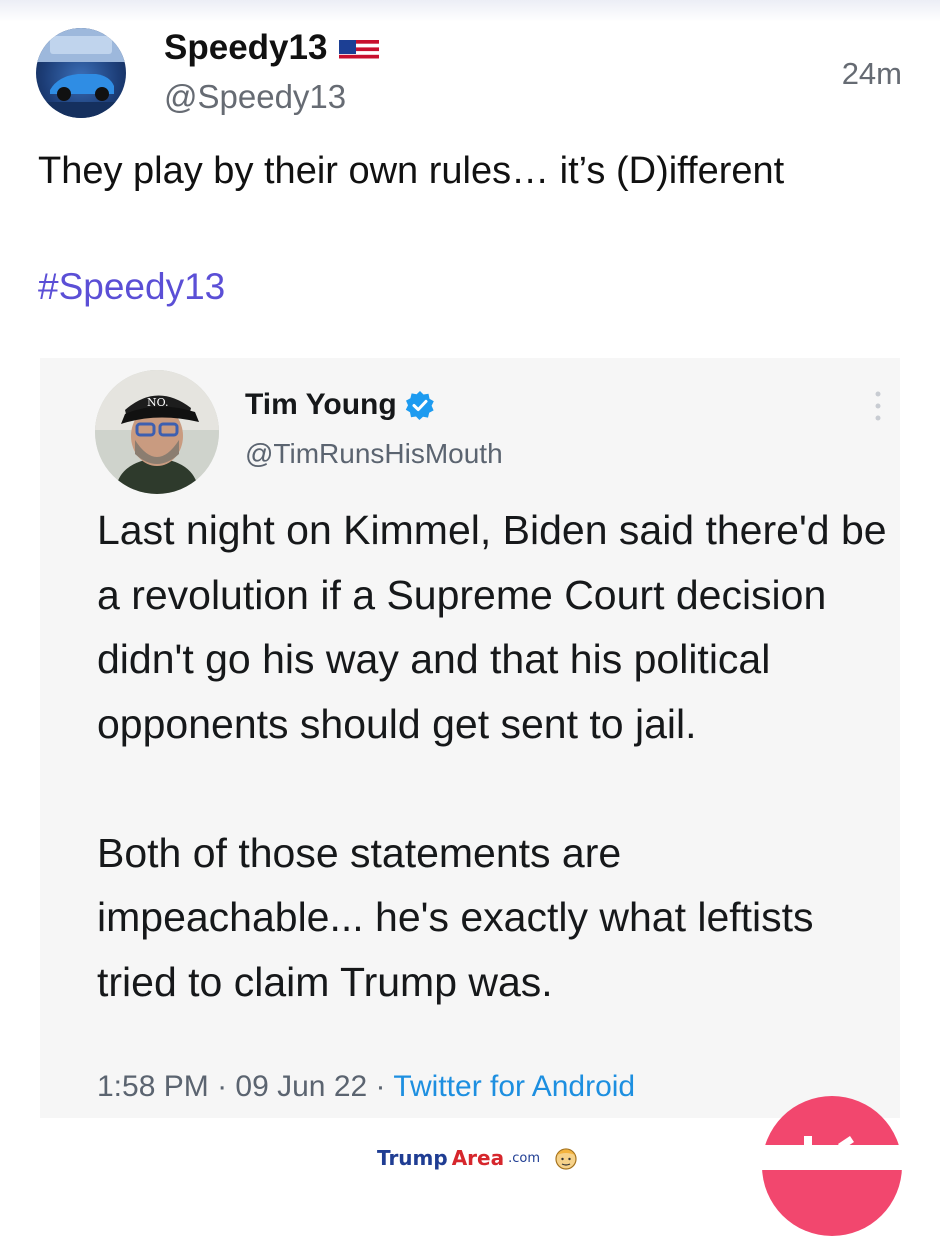 The width and height of the screenshot is (940, 1236). Describe the element at coordinates (131, 287) in the screenshot. I see `hashtag-link: #Speedy13` at that location.